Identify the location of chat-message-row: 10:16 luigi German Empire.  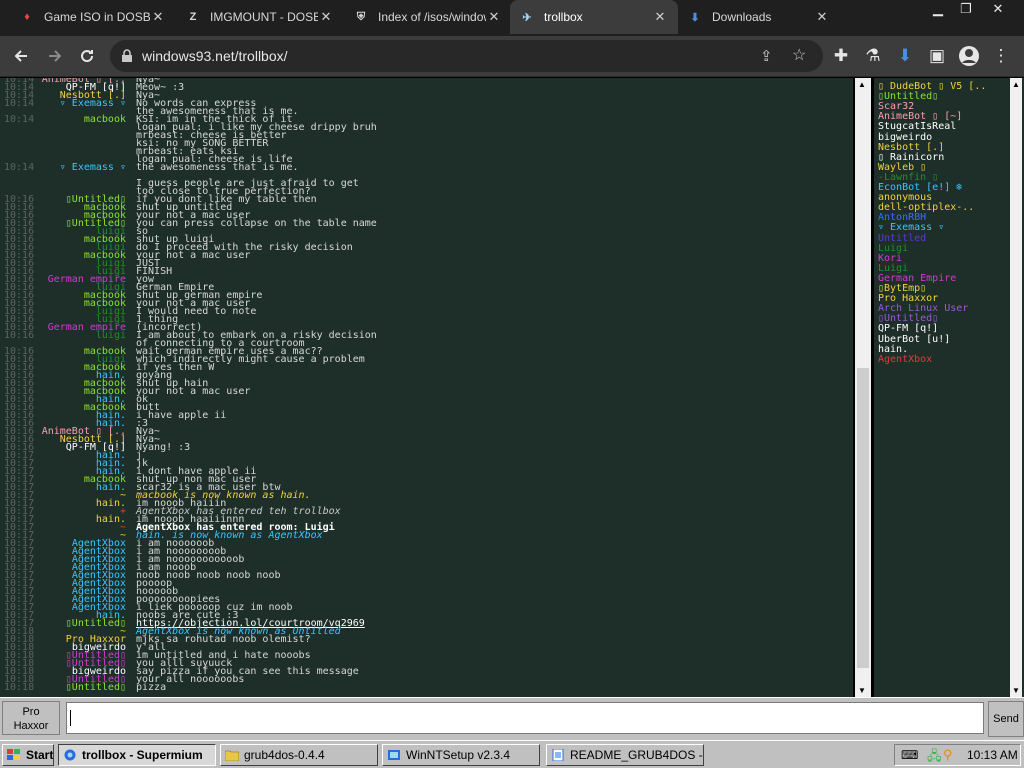
(426, 288).